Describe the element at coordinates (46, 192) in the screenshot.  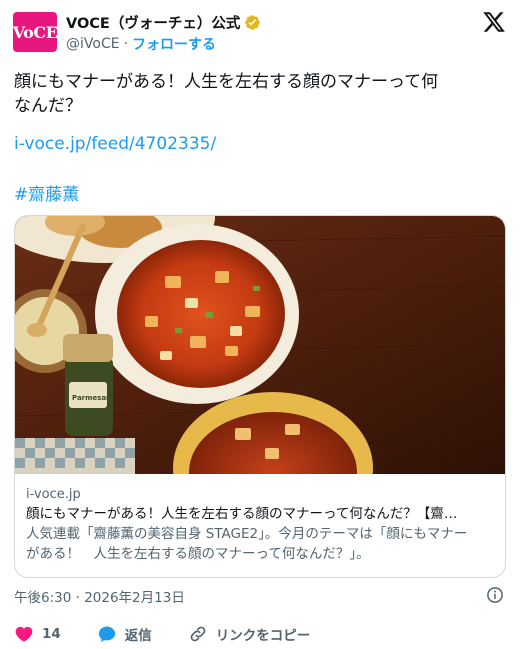
I see `hashtag-link: #齋藤薫` at that location.